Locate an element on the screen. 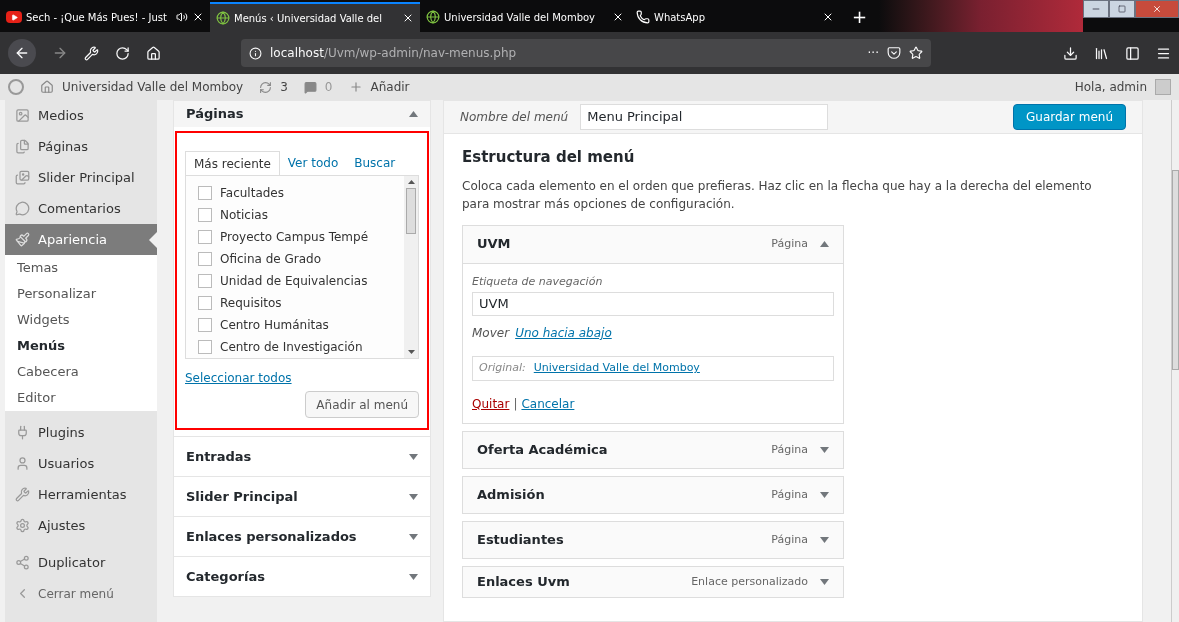 The height and width of the screenshot is (622, 1179). browser-tab: Sech - ¡Que Más Pues! - Just is located at coordinates (105, 17).